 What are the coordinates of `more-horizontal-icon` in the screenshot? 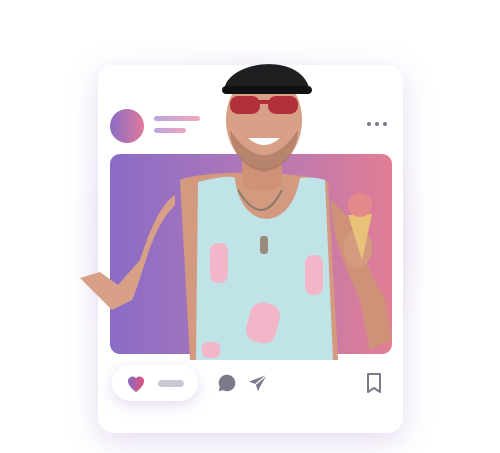 It's located at (377, 124).